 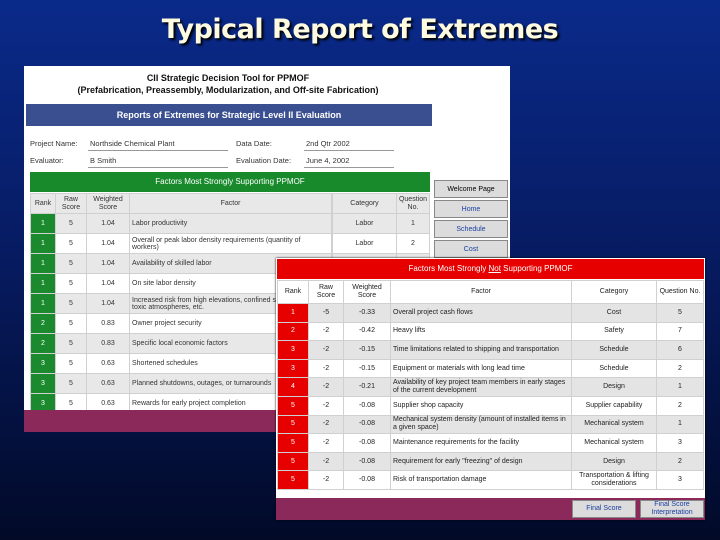 What do you see at coordinates (367, 292) in the screenshot?
I see `col-weighted-score: Weighted Score` at bounding box center [367, 292].